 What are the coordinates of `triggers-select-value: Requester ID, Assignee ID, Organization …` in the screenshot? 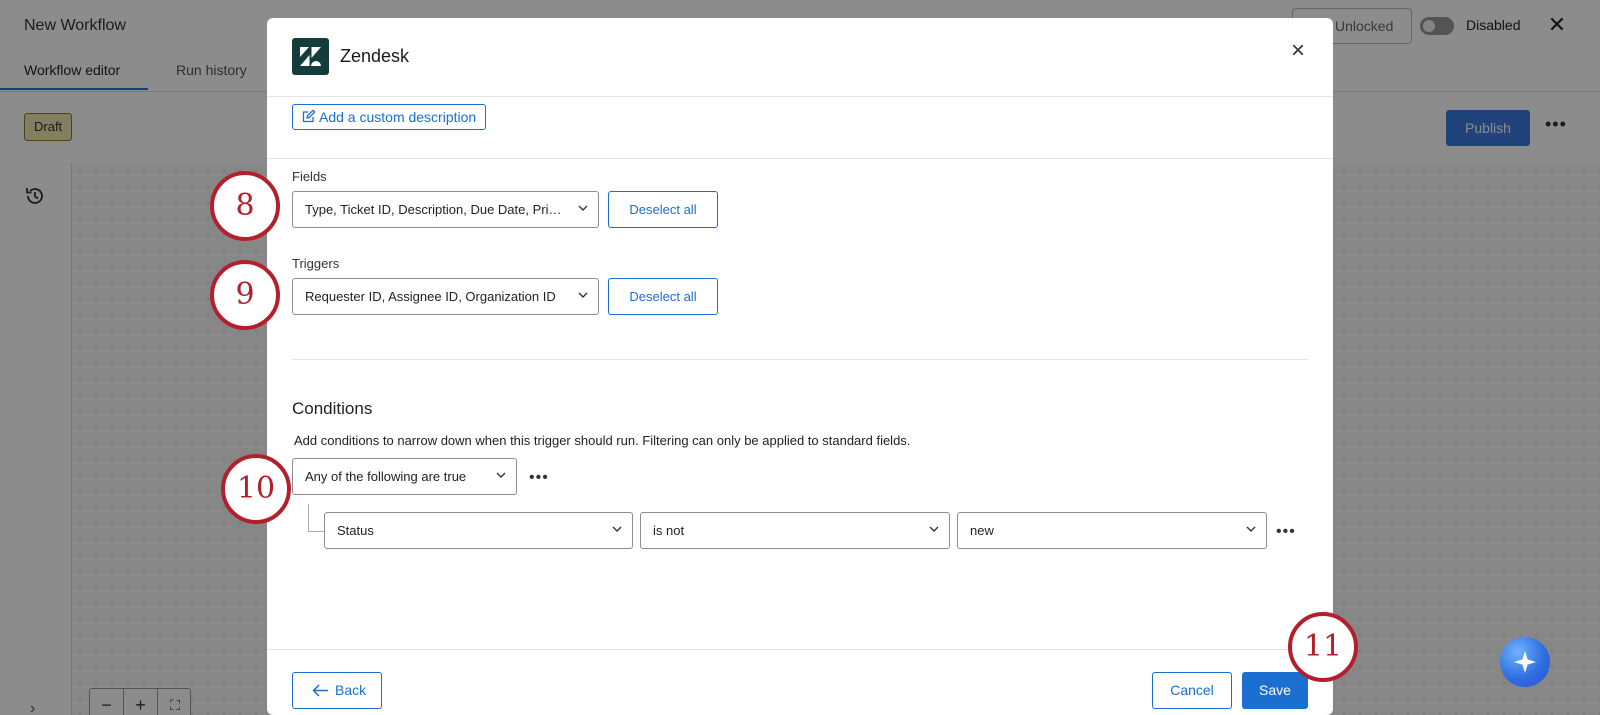 It's located at (430, 296).